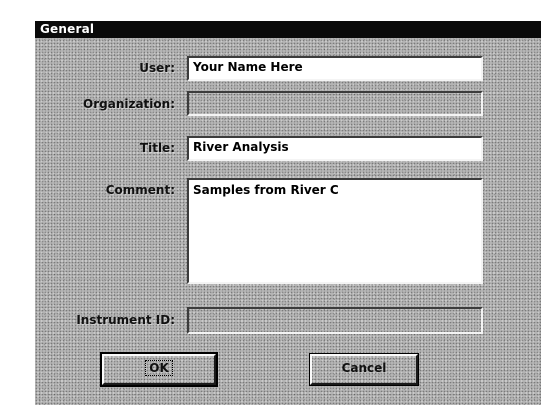 This screenshot has height=407, width=543. I want to click on user-label: User:, so click(157, 68).